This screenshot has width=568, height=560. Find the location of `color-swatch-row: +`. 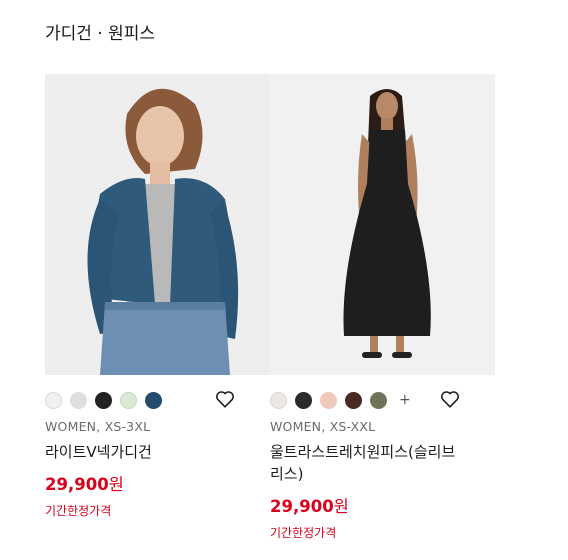

color-swatch-row: + is located at coordinates (382, 403).